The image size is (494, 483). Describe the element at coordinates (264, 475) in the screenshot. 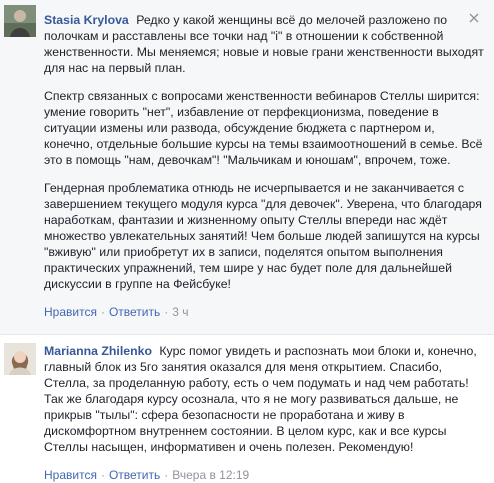

I see `comment-actions: Нравится · Ответить · Вчера в 12:19` at that location.